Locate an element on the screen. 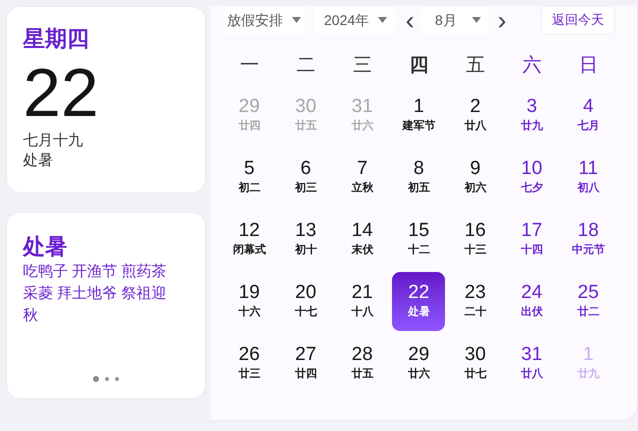 This screenshot has width=638, height=431. day-cell: 19 十六 is located at coordinates (249, 301).